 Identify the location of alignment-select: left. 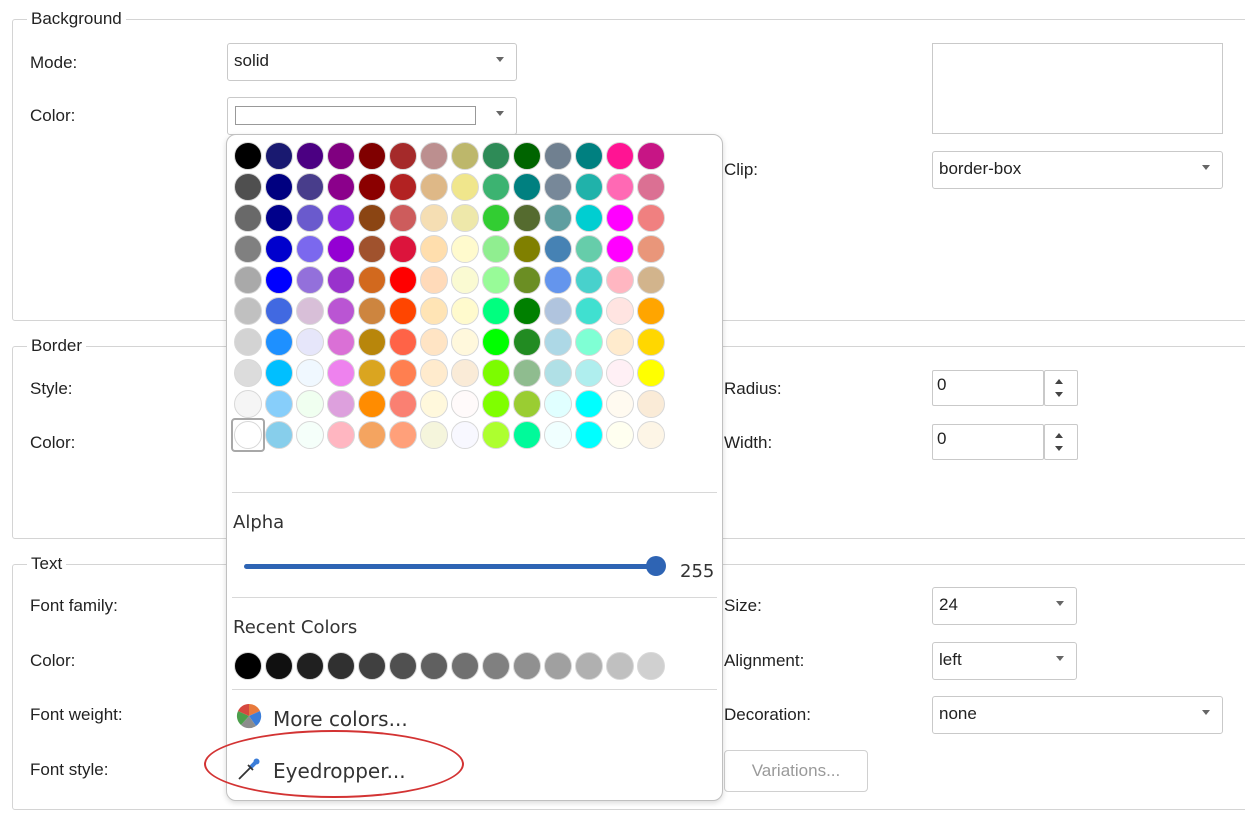
(1004, 661).